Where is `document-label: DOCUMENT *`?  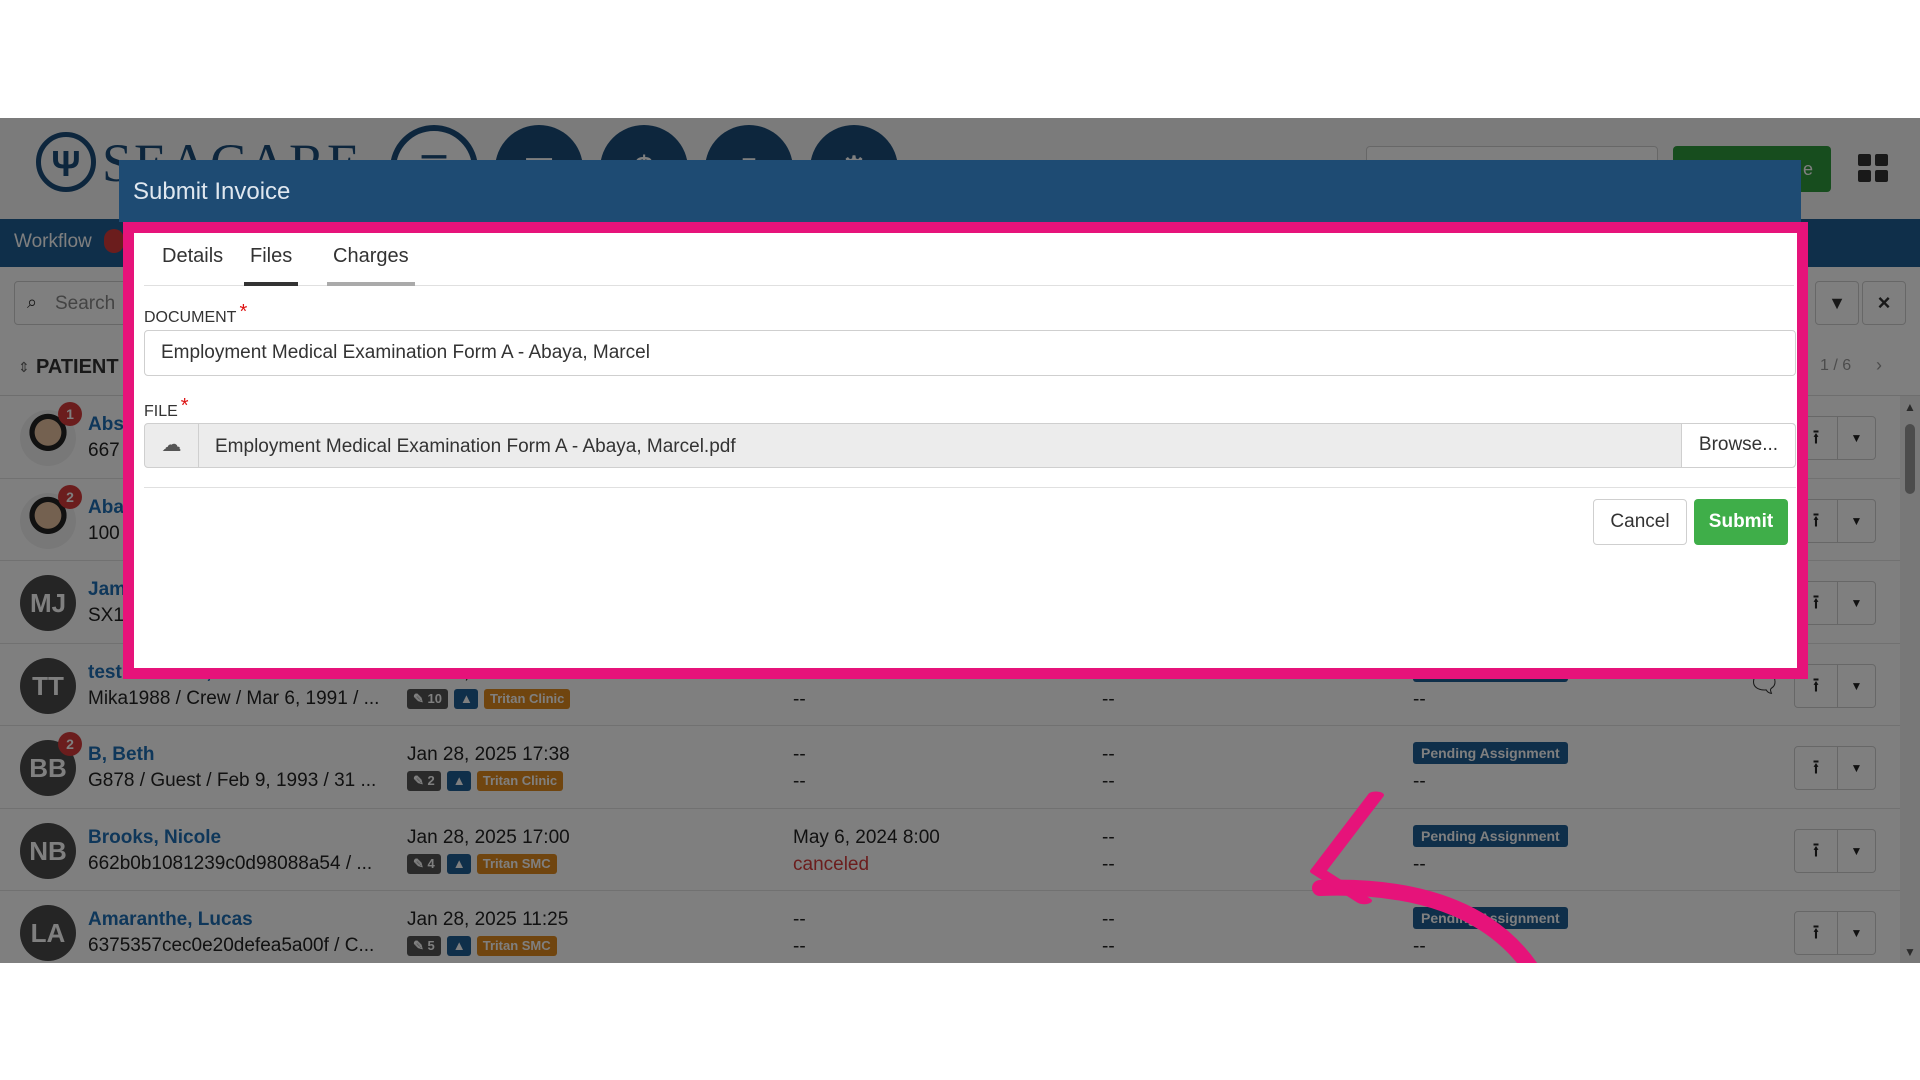
document-label: DOCUMENT * is located at coordinates (195, 314).